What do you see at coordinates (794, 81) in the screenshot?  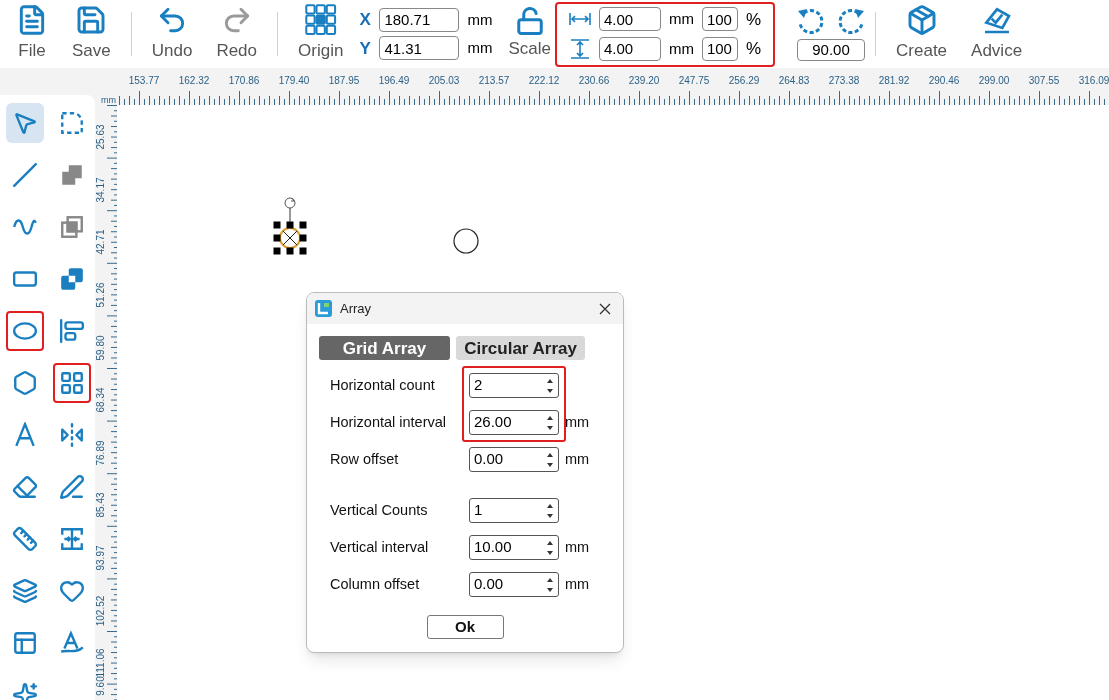 I see `ruler-label: 264.83` at bounding box center [794, 81].